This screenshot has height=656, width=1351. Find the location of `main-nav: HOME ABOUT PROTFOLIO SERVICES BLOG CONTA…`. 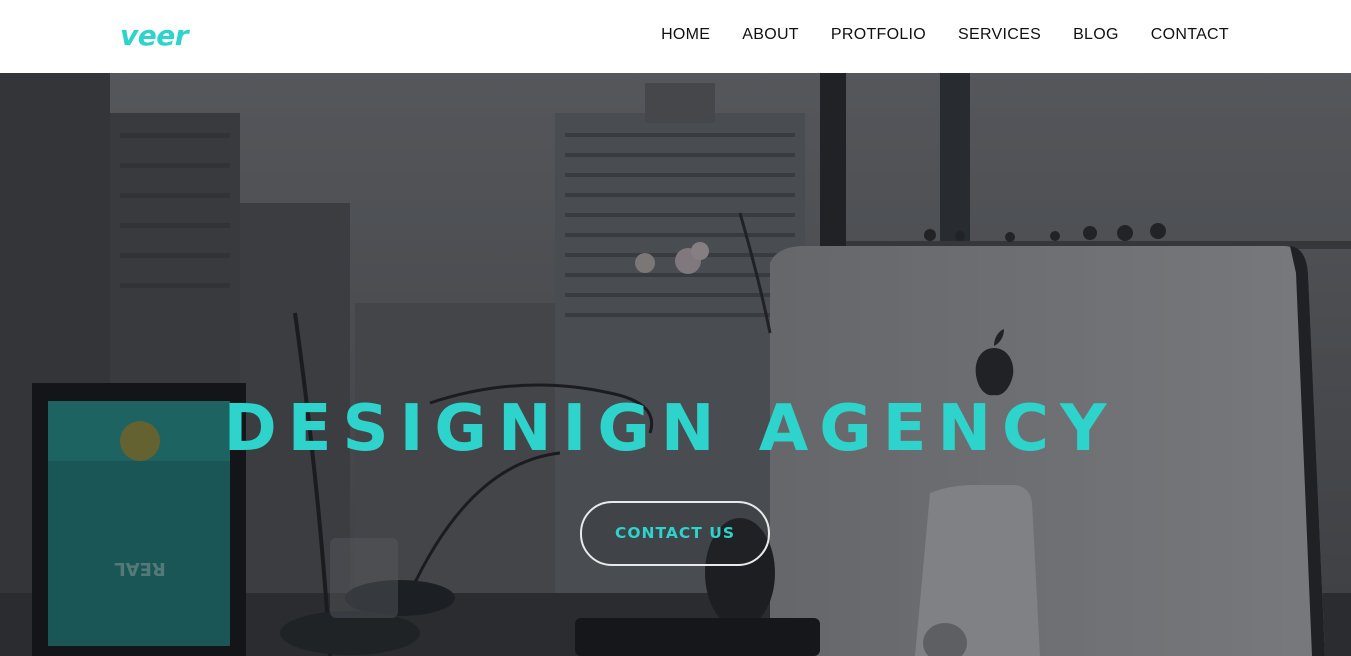

main-nav: HOME ABOUT PROTFOLIO SERVICES BLOG CONTA… is located at coordinates (614, 35).